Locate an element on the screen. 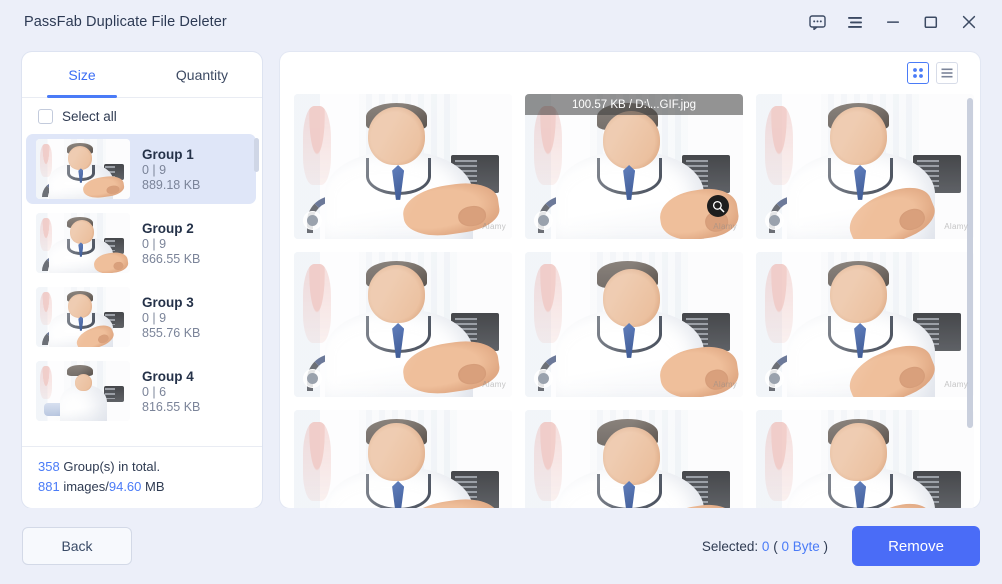 This screenshot has height=584, width=1002. select-all-label: Select all is located at coordinates (89, 116).